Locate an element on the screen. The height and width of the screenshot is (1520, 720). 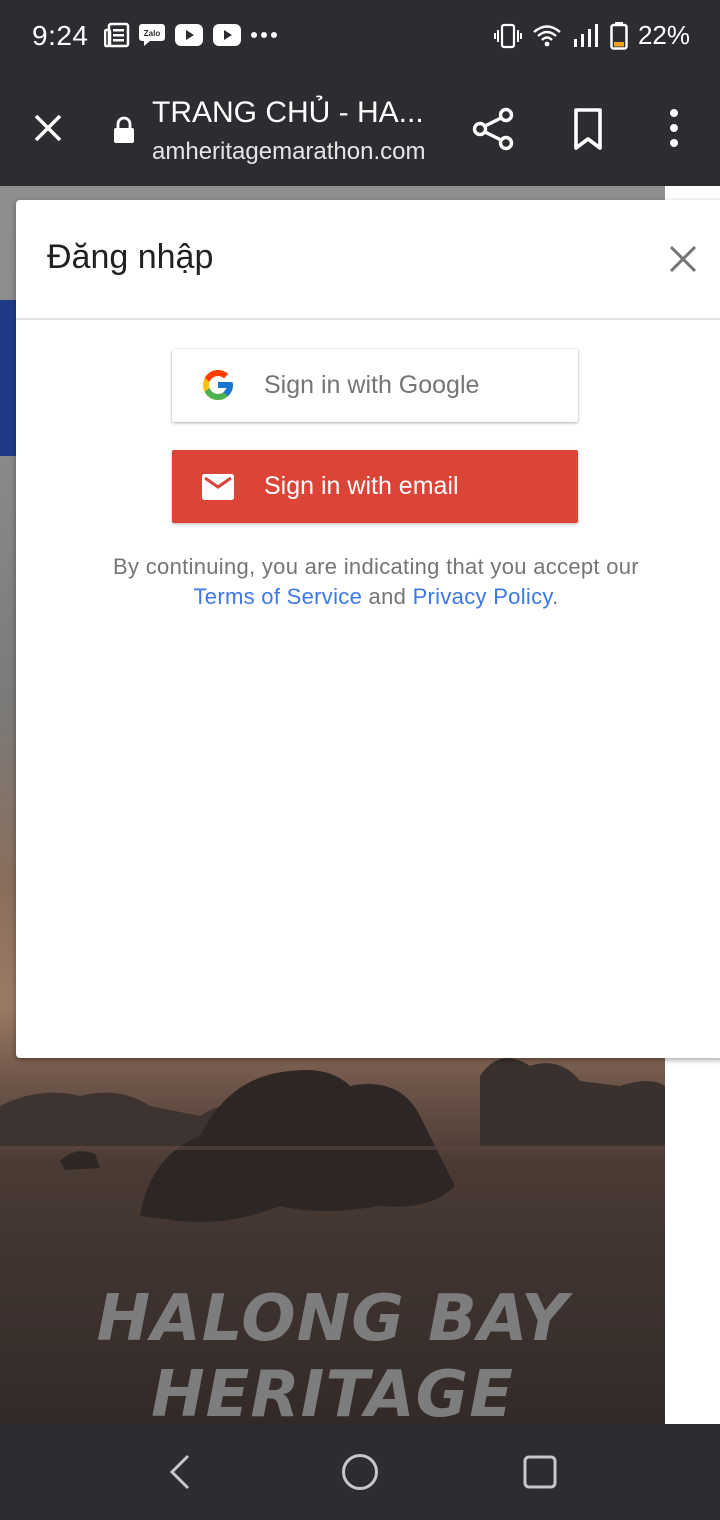
bookmark-icon is located at coordinates (588, 129).